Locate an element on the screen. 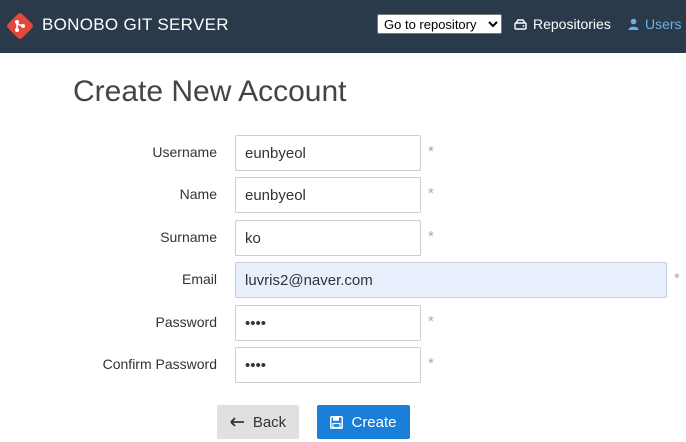 This screenshot has height=442, width=686. name-row: Name * is located at coordinates (343, 195).